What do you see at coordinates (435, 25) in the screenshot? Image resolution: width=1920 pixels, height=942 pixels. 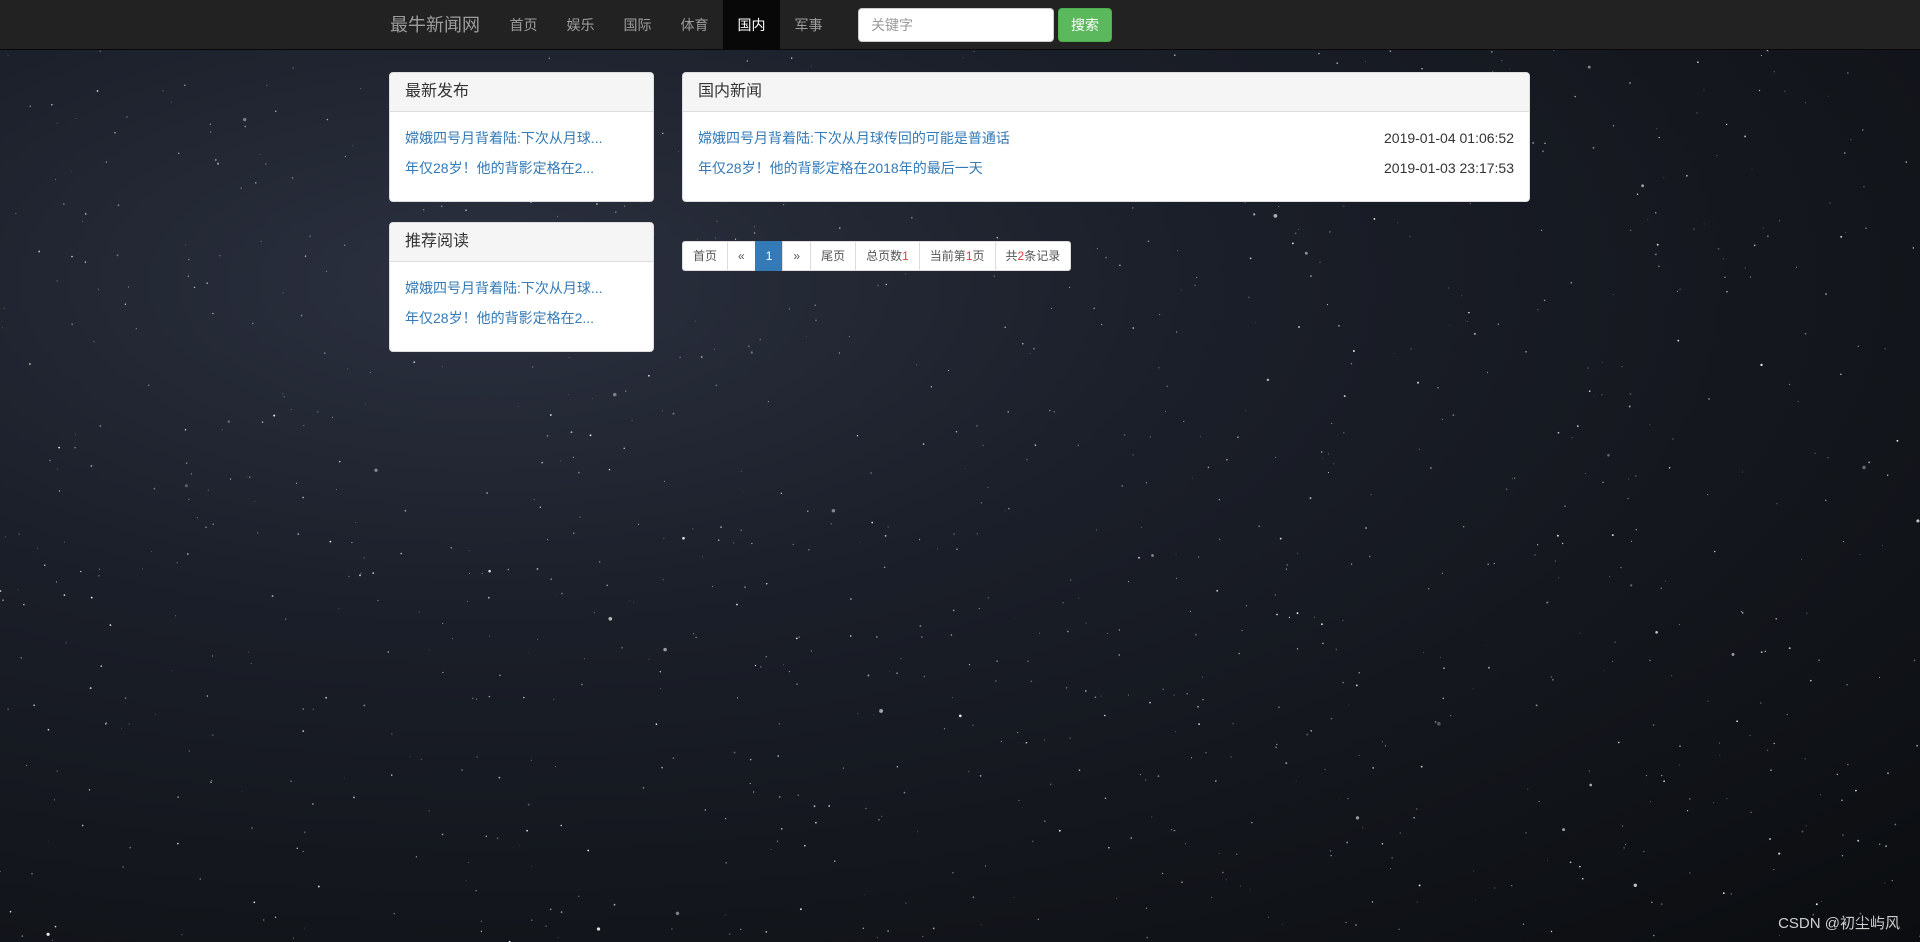 I see `site-brand: 最牛新闻网` at bounding box center [435, 25].